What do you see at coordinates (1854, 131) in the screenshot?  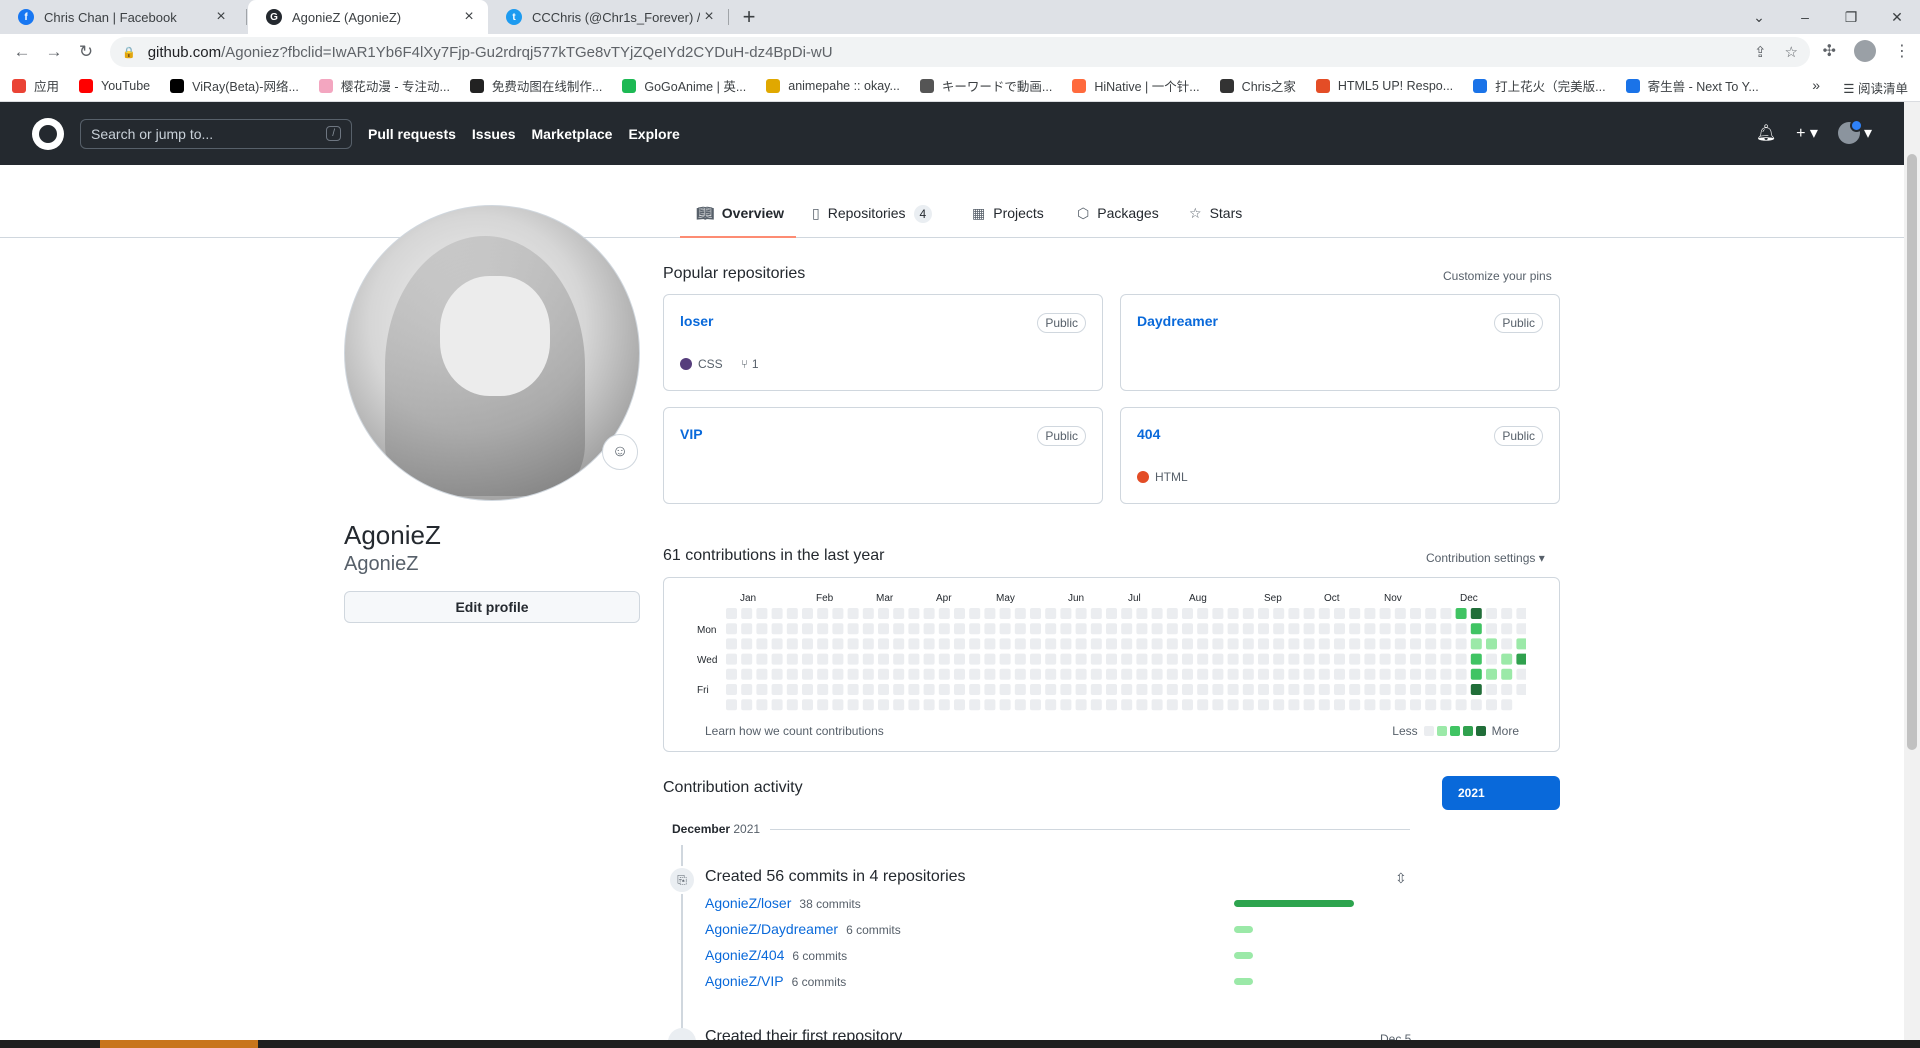 I see `user-menu-button: ▾` at bounding box center [1854, 131].